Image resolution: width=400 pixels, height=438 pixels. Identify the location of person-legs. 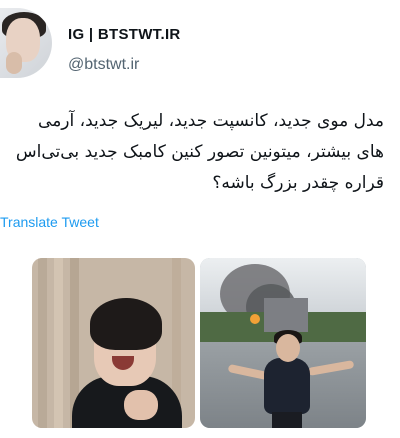
(287, 420).